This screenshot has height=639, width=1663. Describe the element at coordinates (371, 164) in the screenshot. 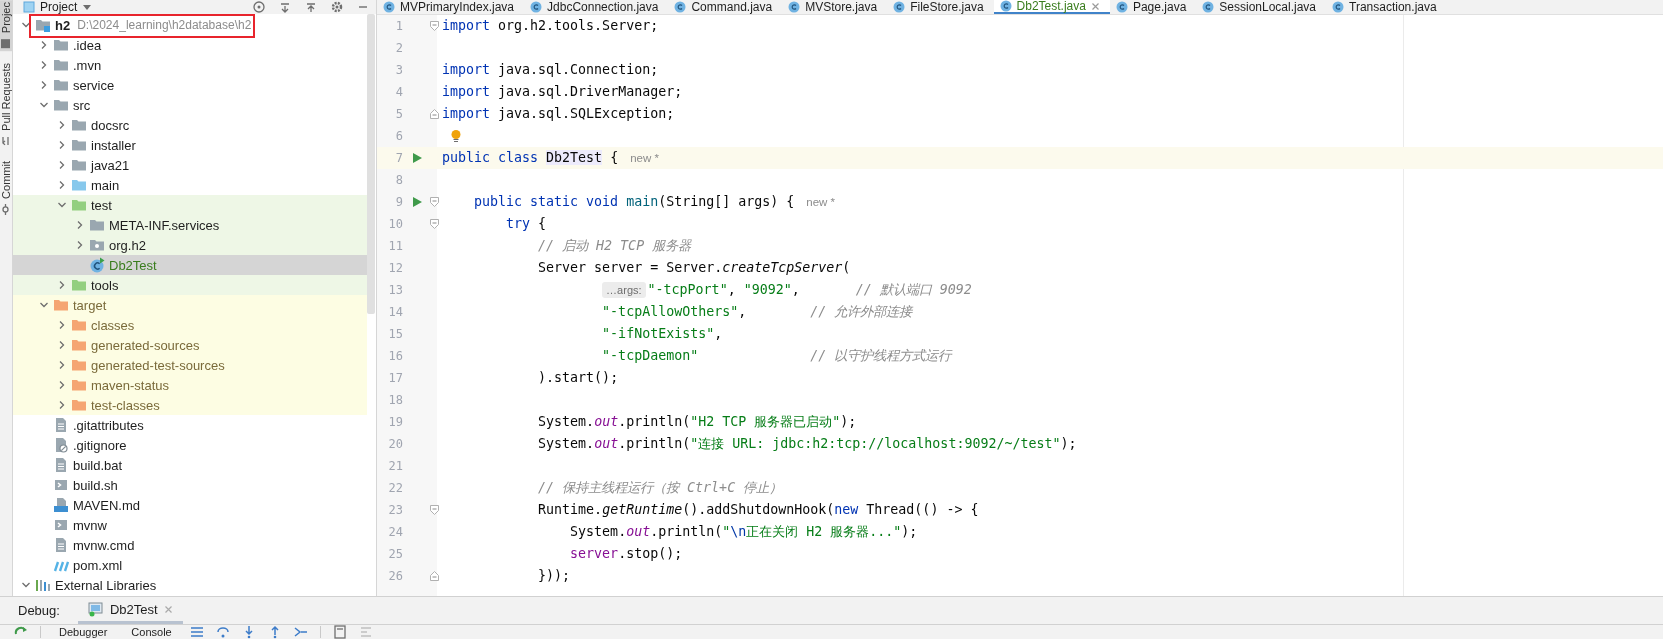

I see `scrollbar-thumb` at that location.